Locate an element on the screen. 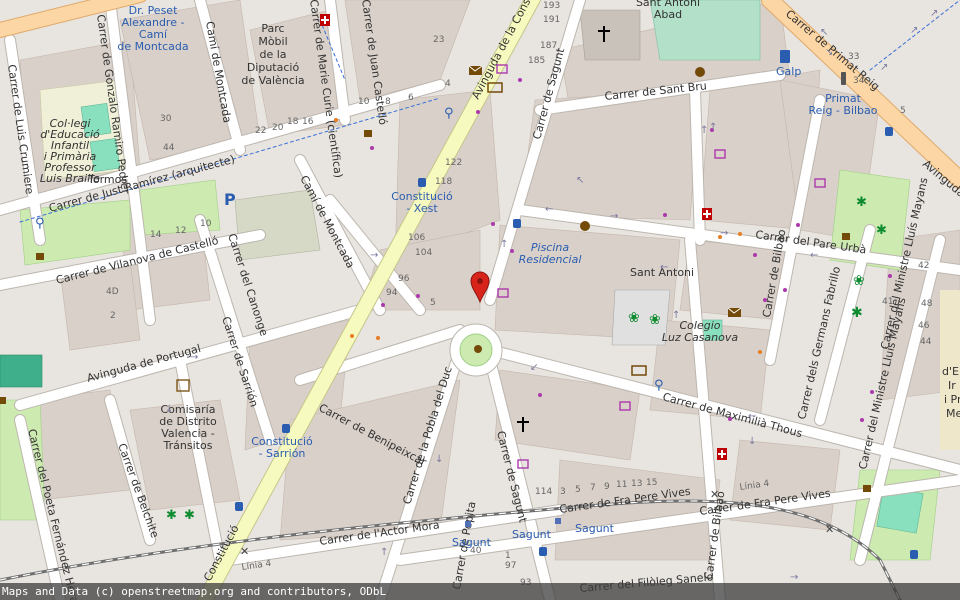  svg-text: i Pr is located at coordinates (952, 399).